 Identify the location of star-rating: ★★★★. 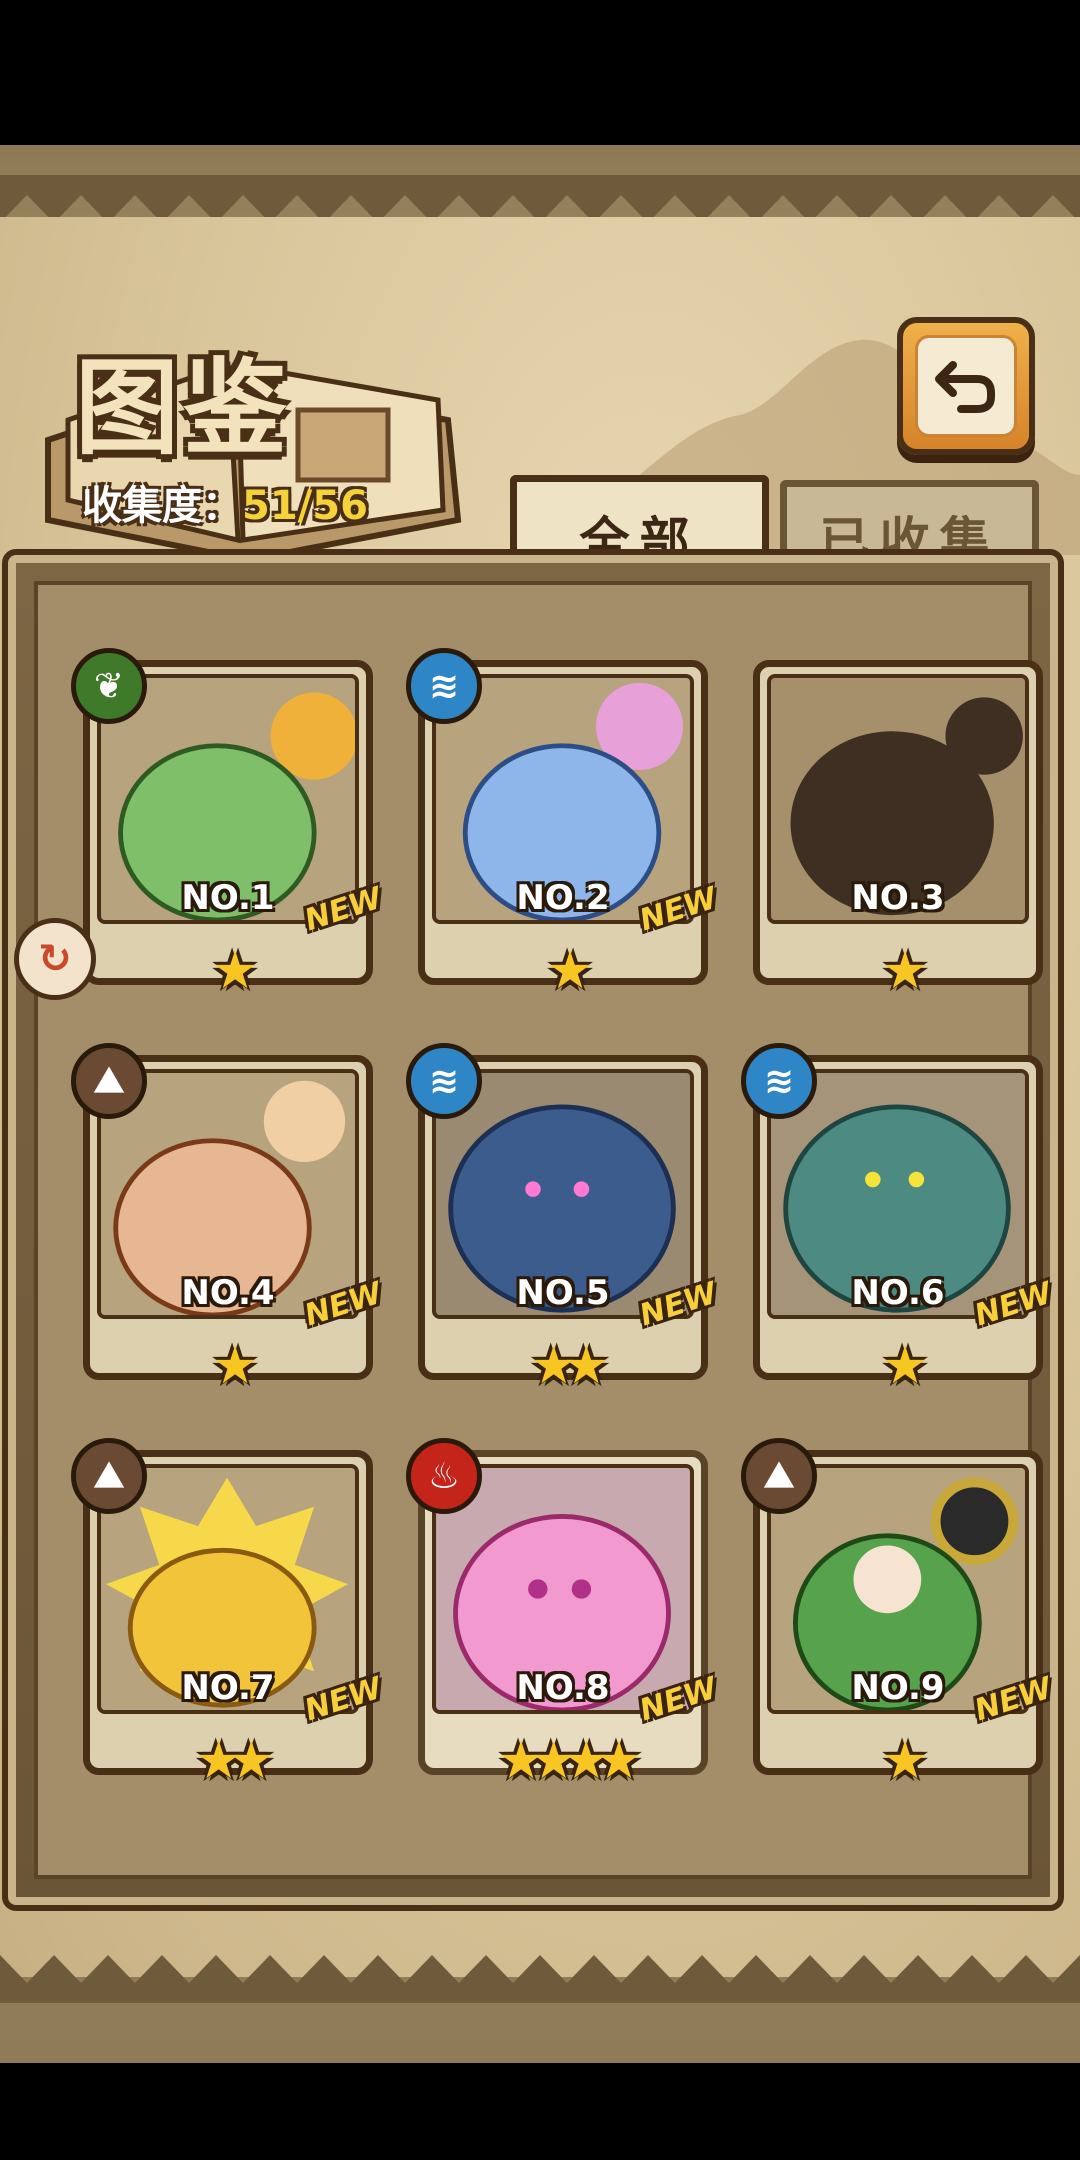
(569, 1761).